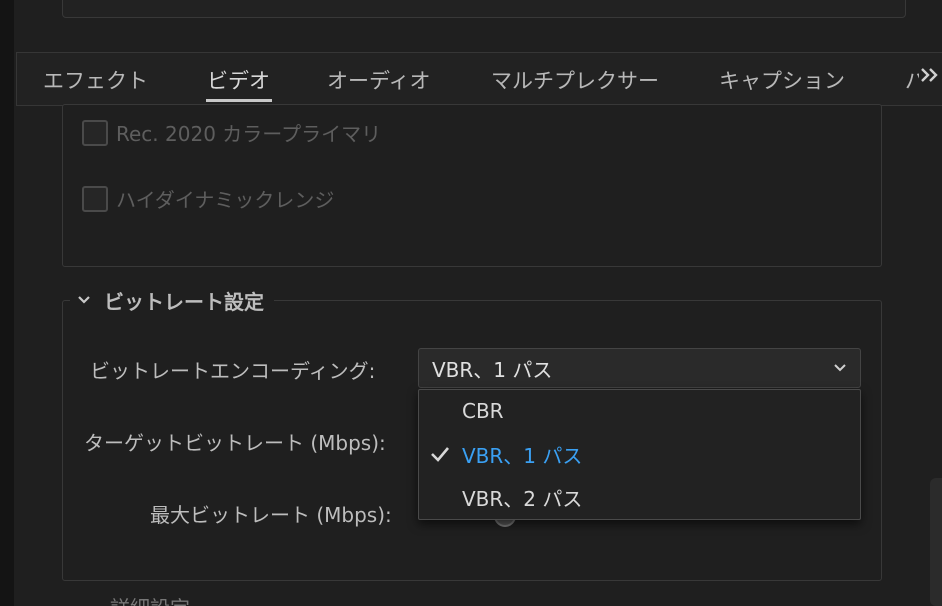 The height and width of the screenshot is (606, 942). Describe the element at coordinates (639, 497) in the screenshot. I see `dropdown-option-vbr-2pass: VBR、2 パス` at that location.